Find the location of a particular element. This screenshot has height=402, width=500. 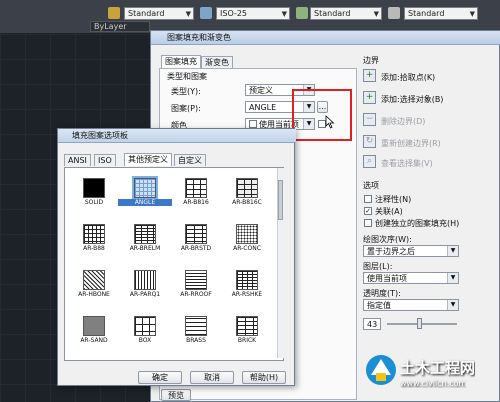

color-swatch is located at coordinates (253, 124).